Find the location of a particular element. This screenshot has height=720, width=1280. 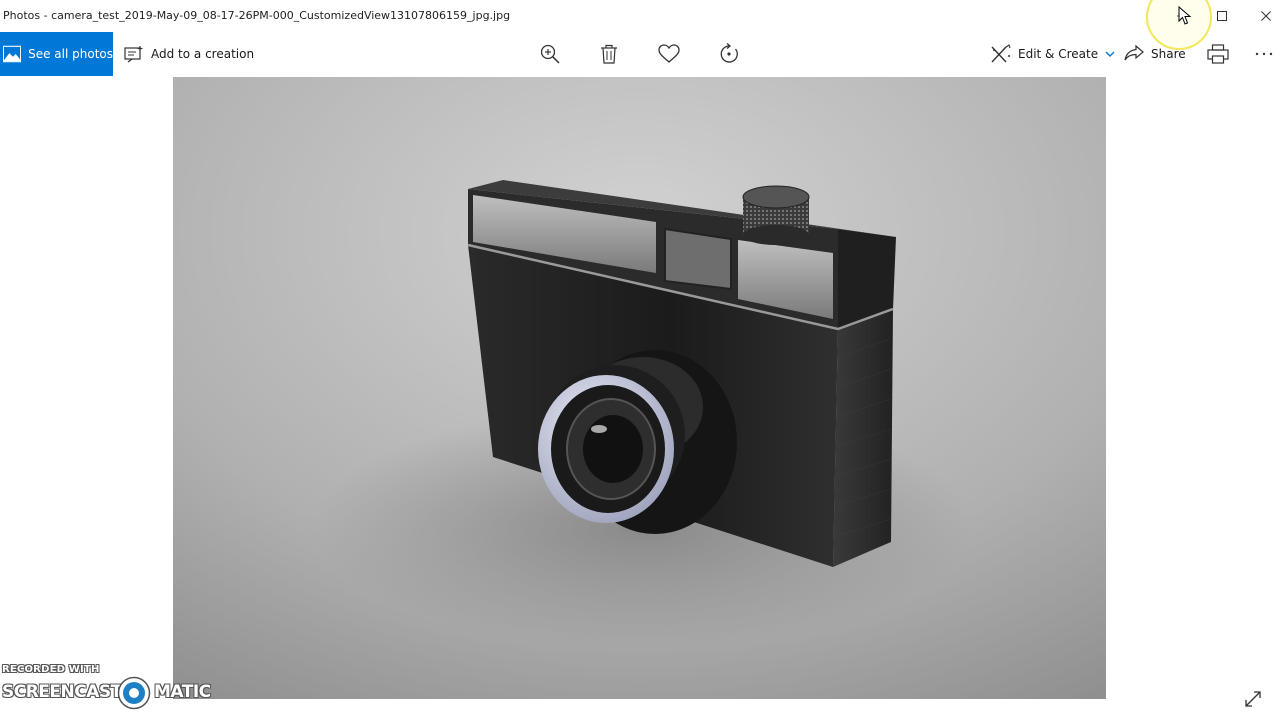

minimize-button is located at coordinates (1182, 16).